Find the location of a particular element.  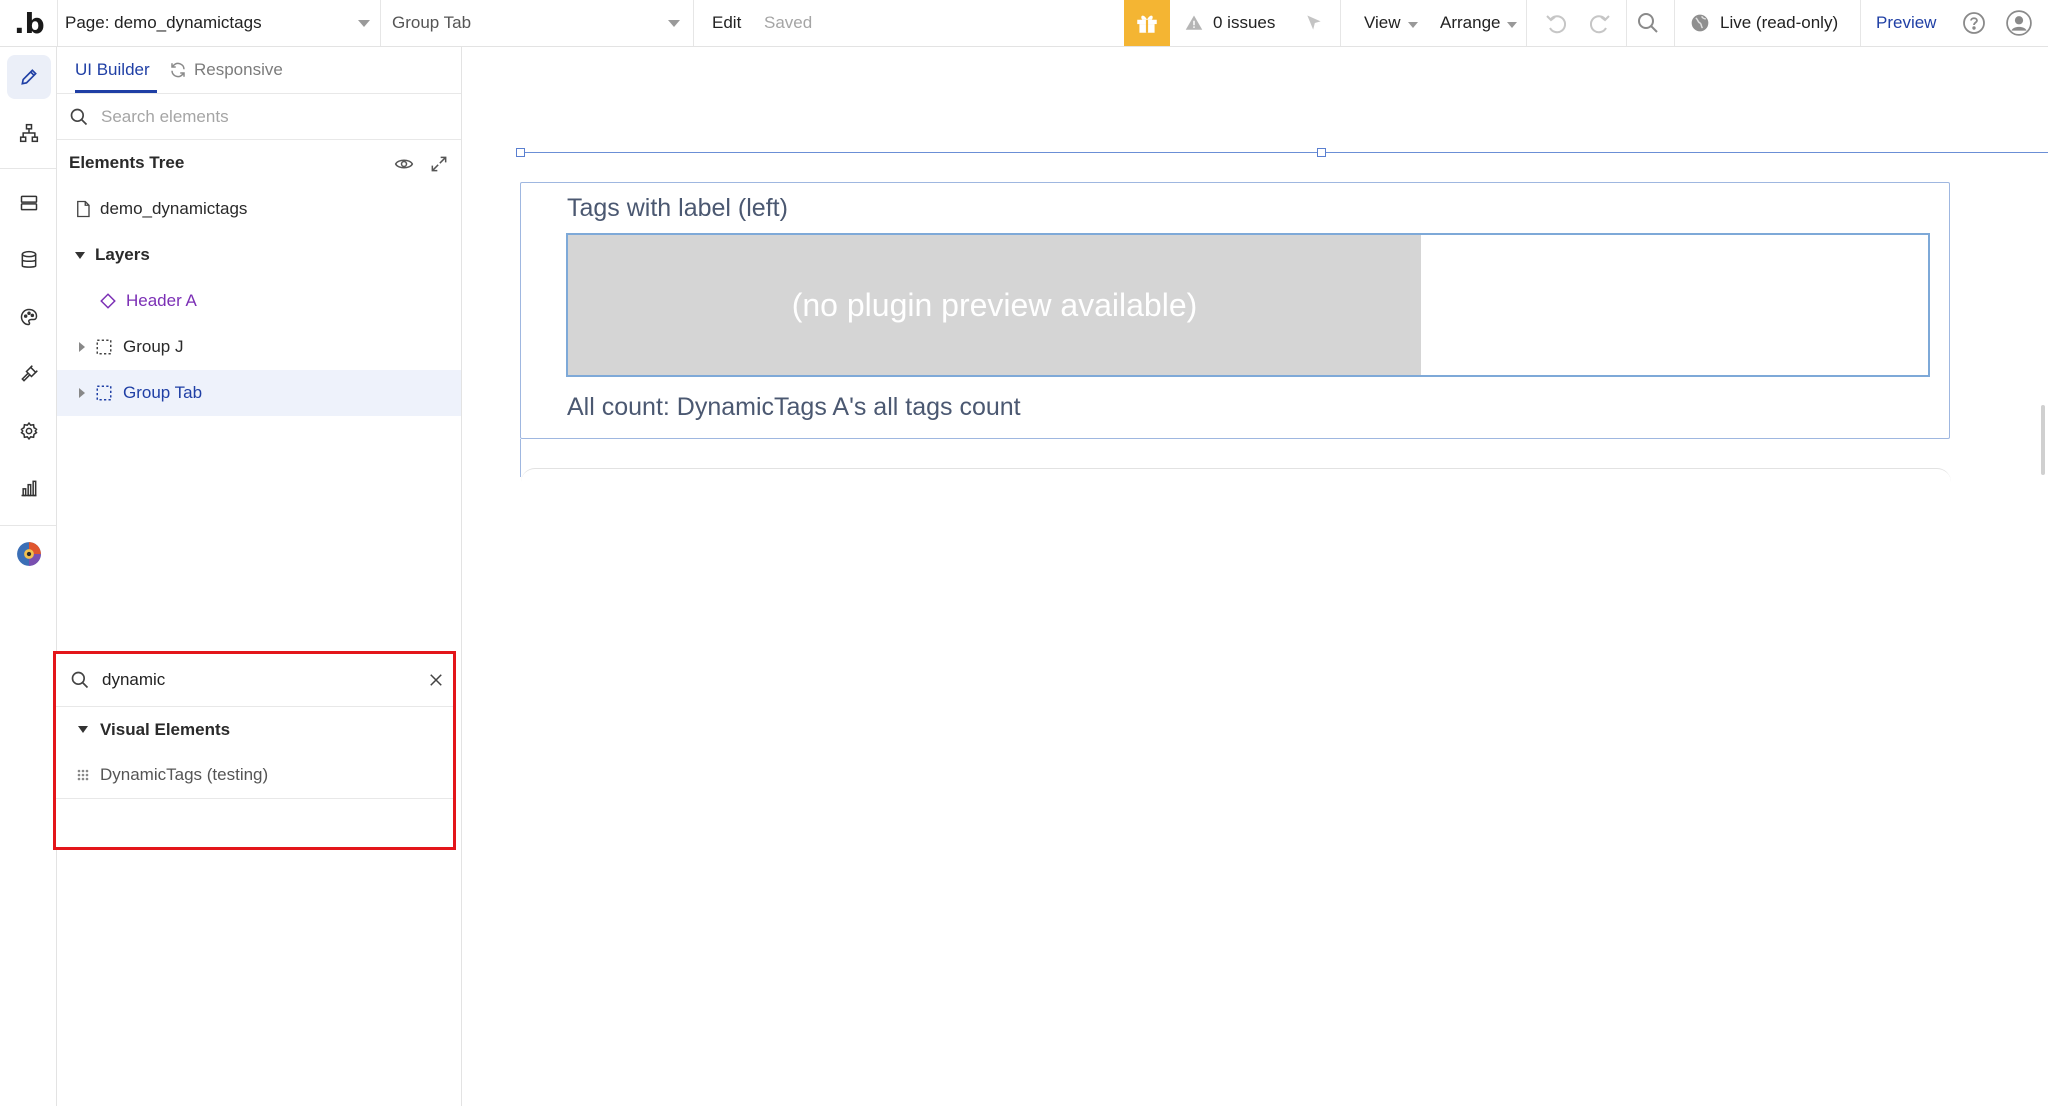

chart-icon is located at coordinates (29, 488).